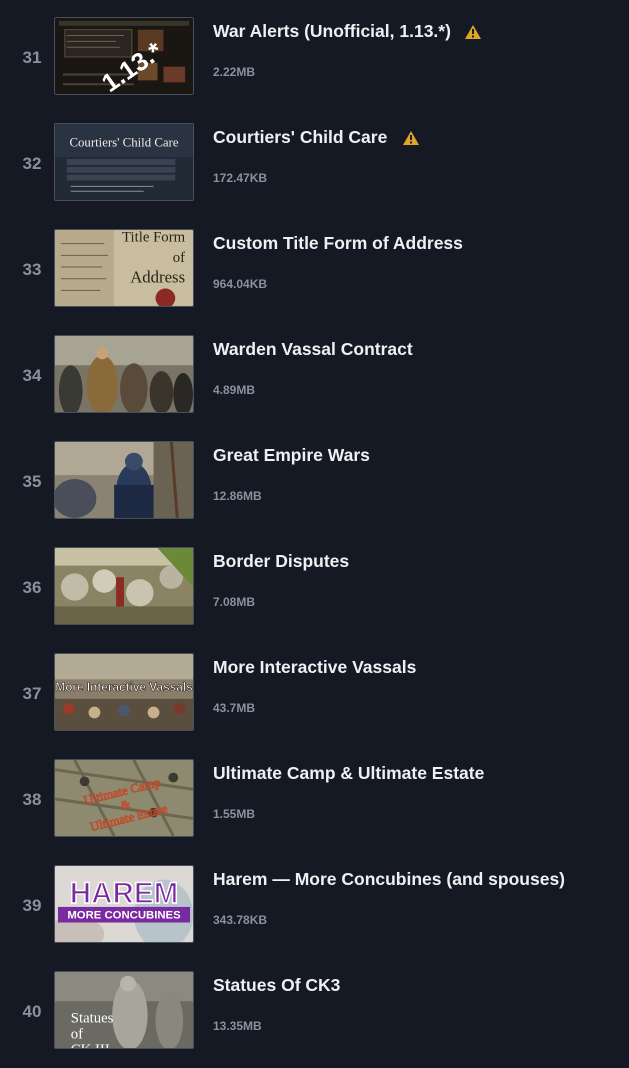 This screenshot has width=629, height=1068. Describe the element at coordinates (314, 477) in the screenshot. I see `mod-row: 35 Great Empire Wars 12.86MB` at that location.